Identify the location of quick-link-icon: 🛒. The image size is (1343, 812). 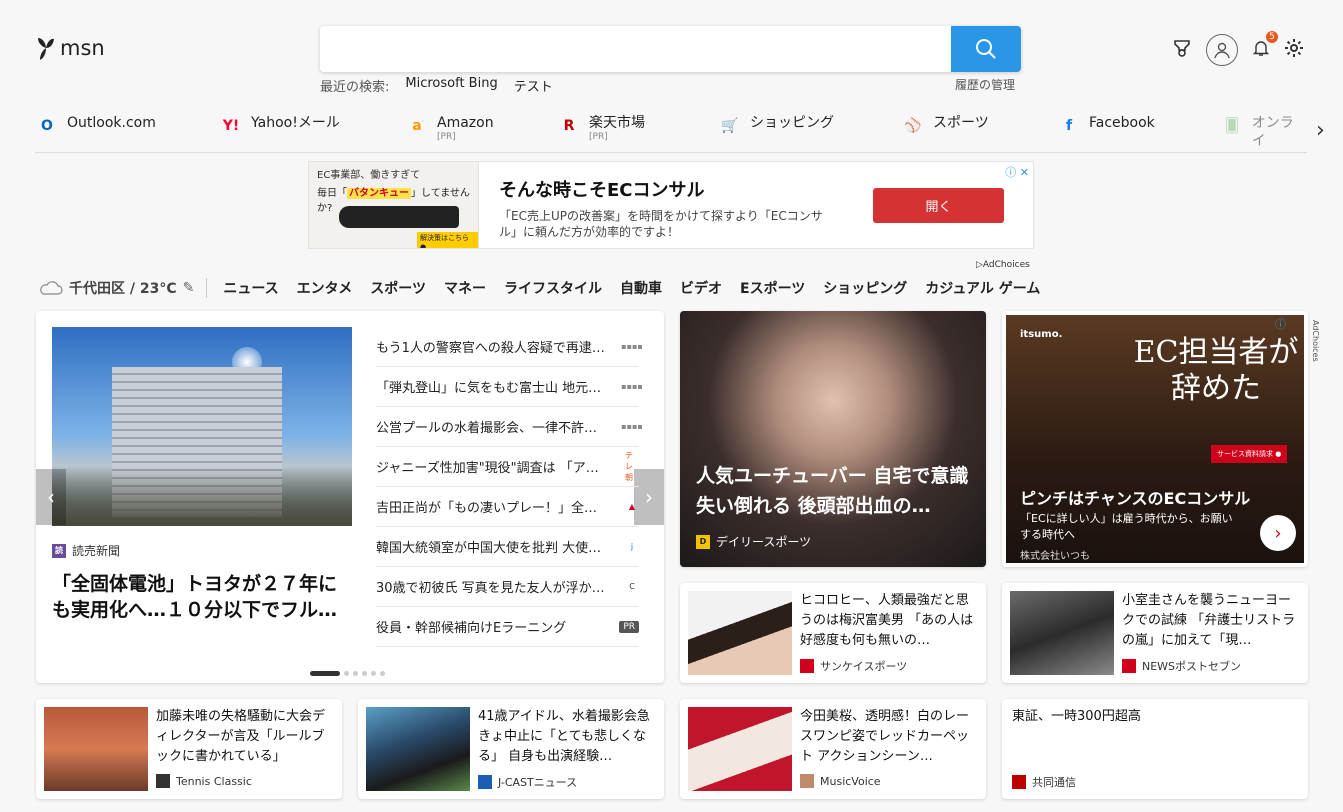
(730, 126).